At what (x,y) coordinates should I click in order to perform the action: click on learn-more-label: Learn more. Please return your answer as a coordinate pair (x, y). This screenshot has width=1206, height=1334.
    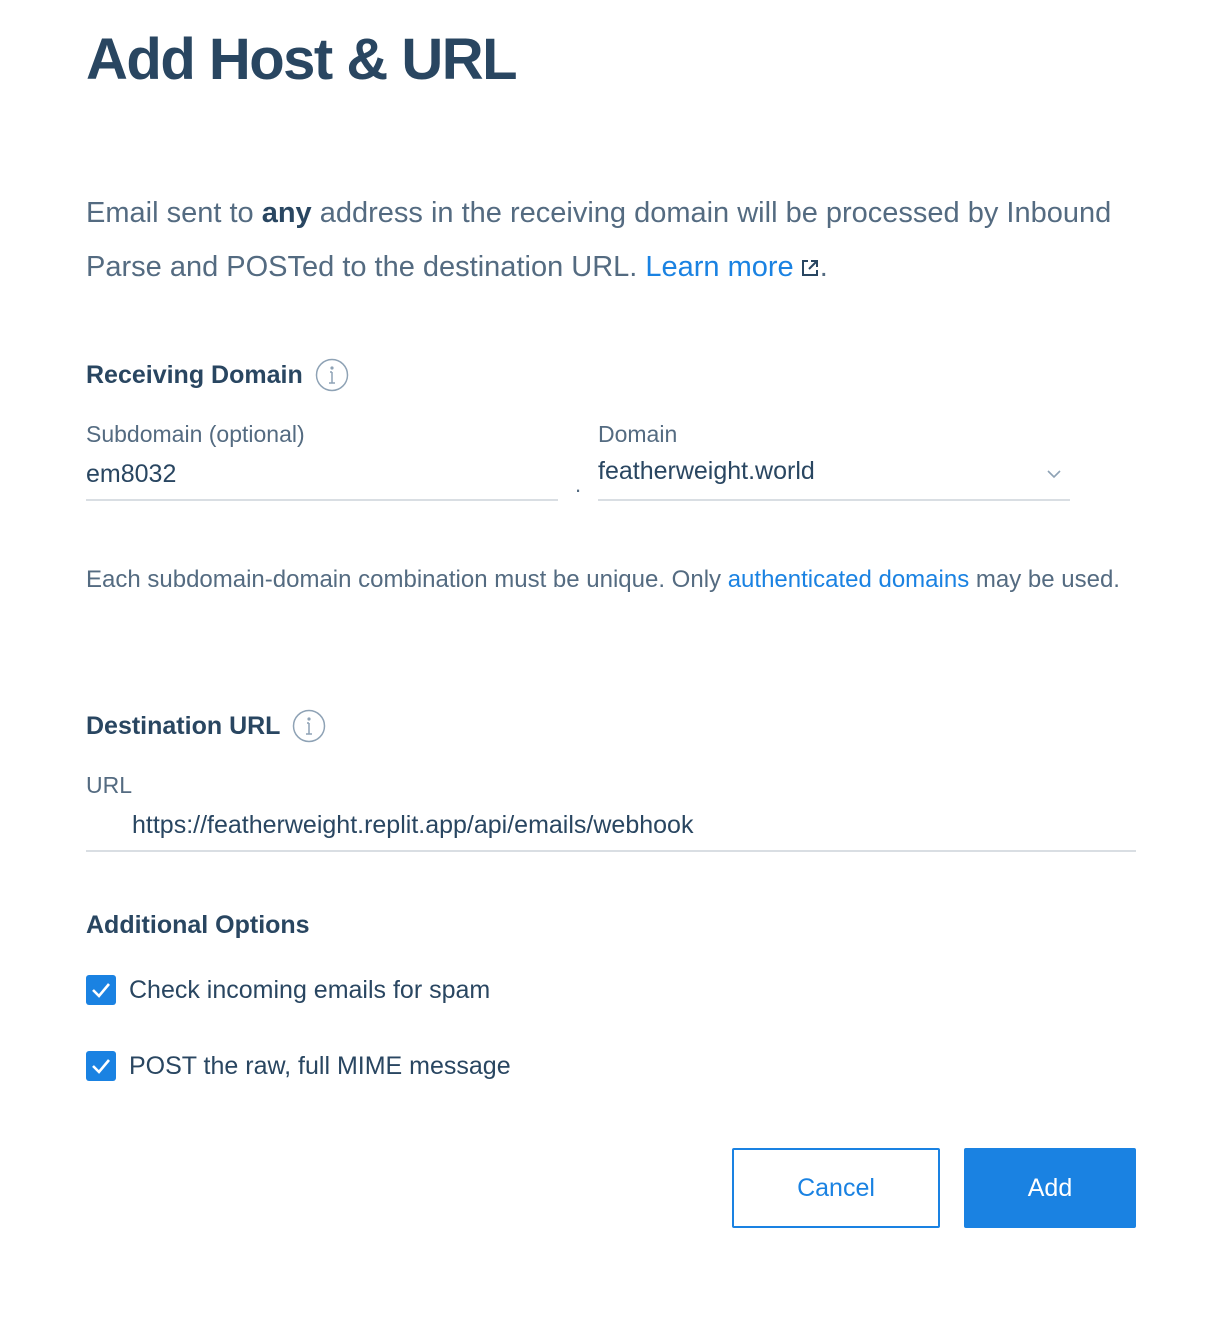
    Looking at the image, I should click on (719, 267).